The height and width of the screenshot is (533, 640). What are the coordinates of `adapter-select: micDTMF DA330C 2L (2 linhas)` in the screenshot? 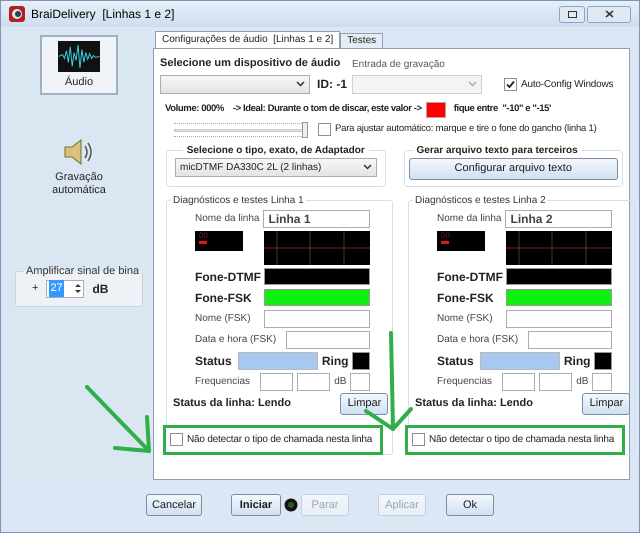 It's located at (276, 167).